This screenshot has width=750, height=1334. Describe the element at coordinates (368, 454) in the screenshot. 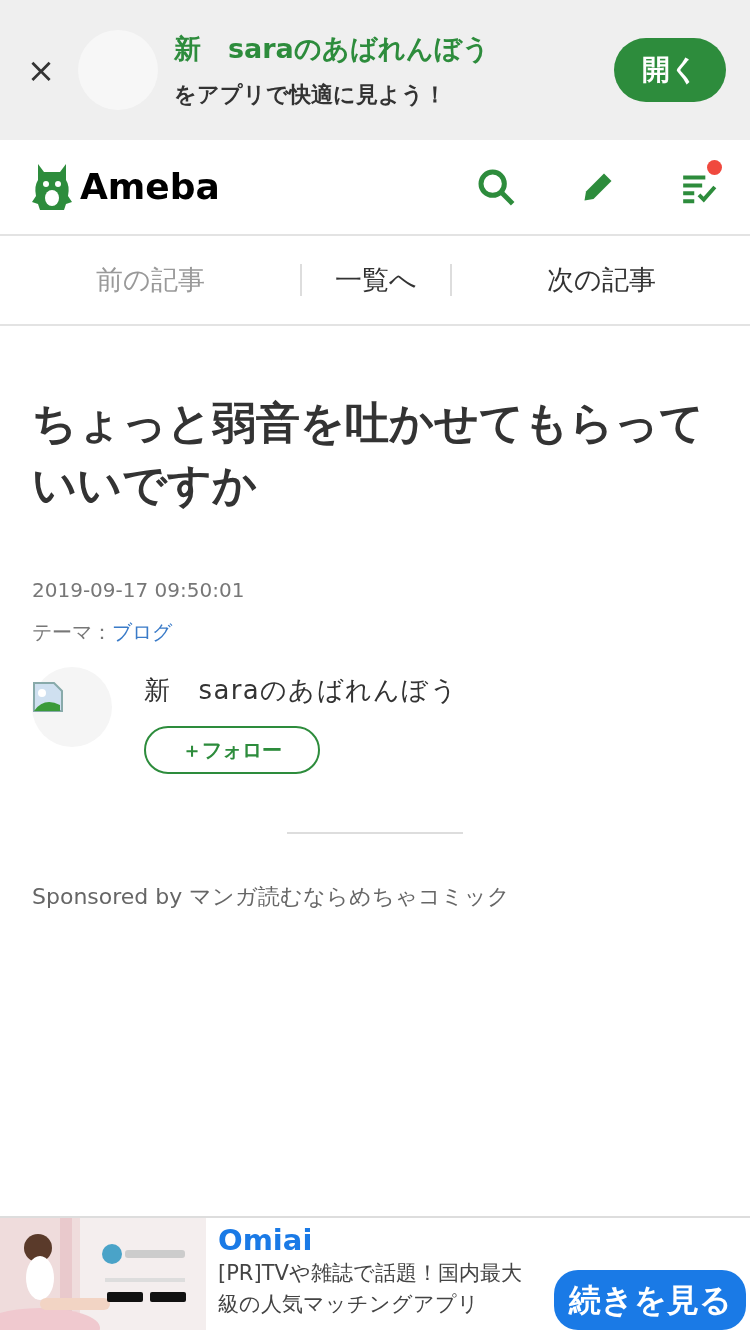

I see `article-title: ちょっと弱音を吐かせてもらっていいですか` at that location.